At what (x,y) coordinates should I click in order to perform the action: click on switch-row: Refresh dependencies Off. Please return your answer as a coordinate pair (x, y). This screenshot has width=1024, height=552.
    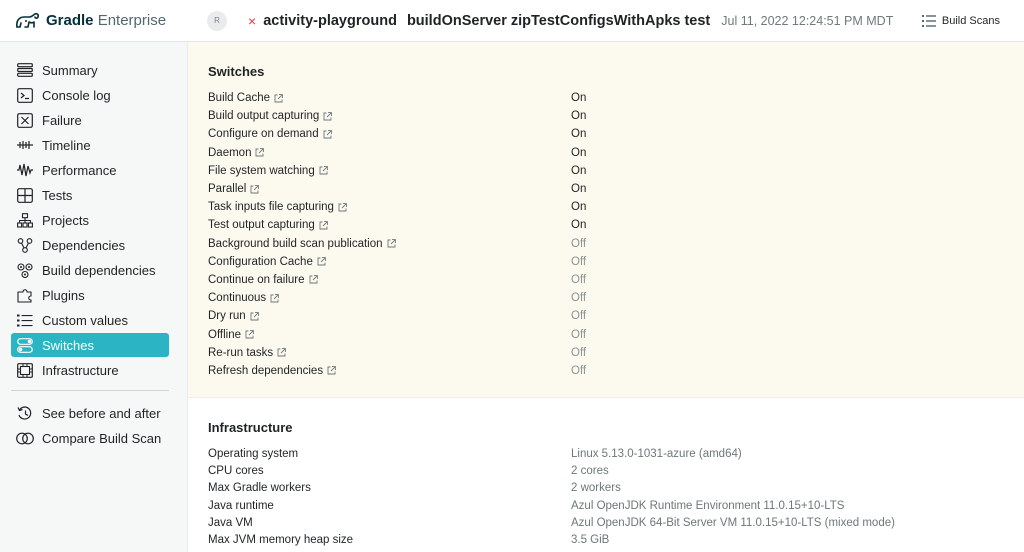
    Looking at the image, I should click on (616, 371).